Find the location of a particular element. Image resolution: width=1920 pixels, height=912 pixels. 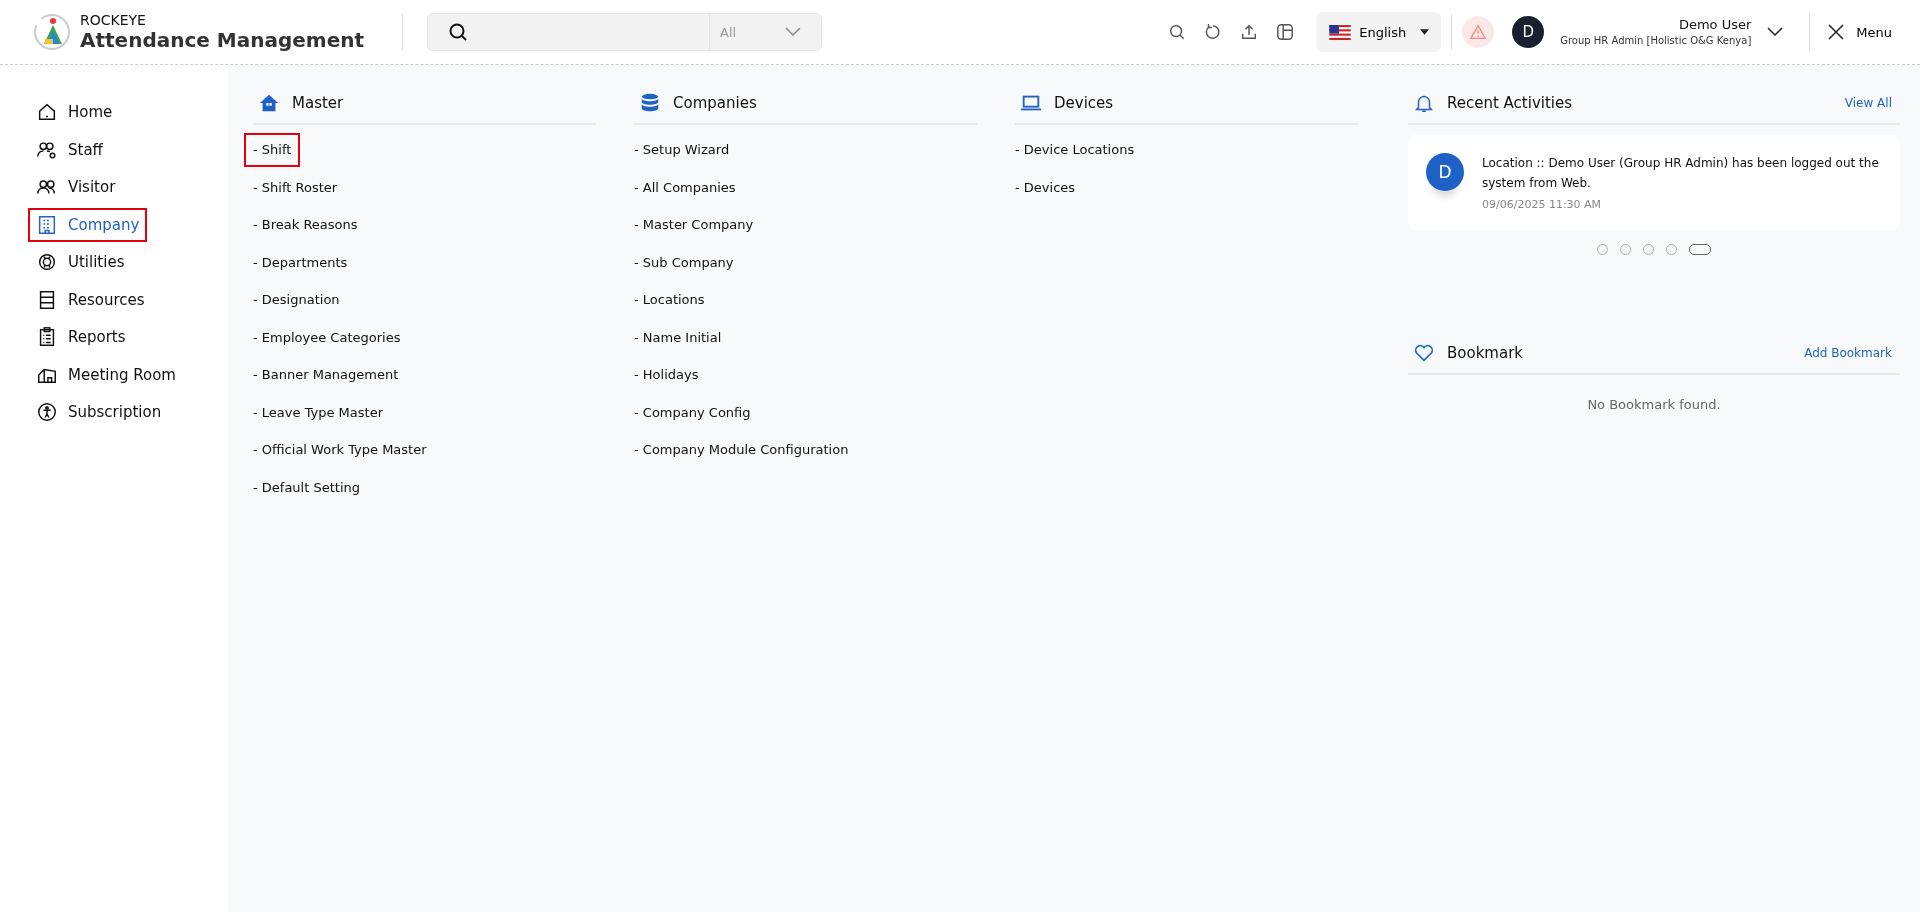

menu-link: - All Companies is located at coordinates (685, 187).